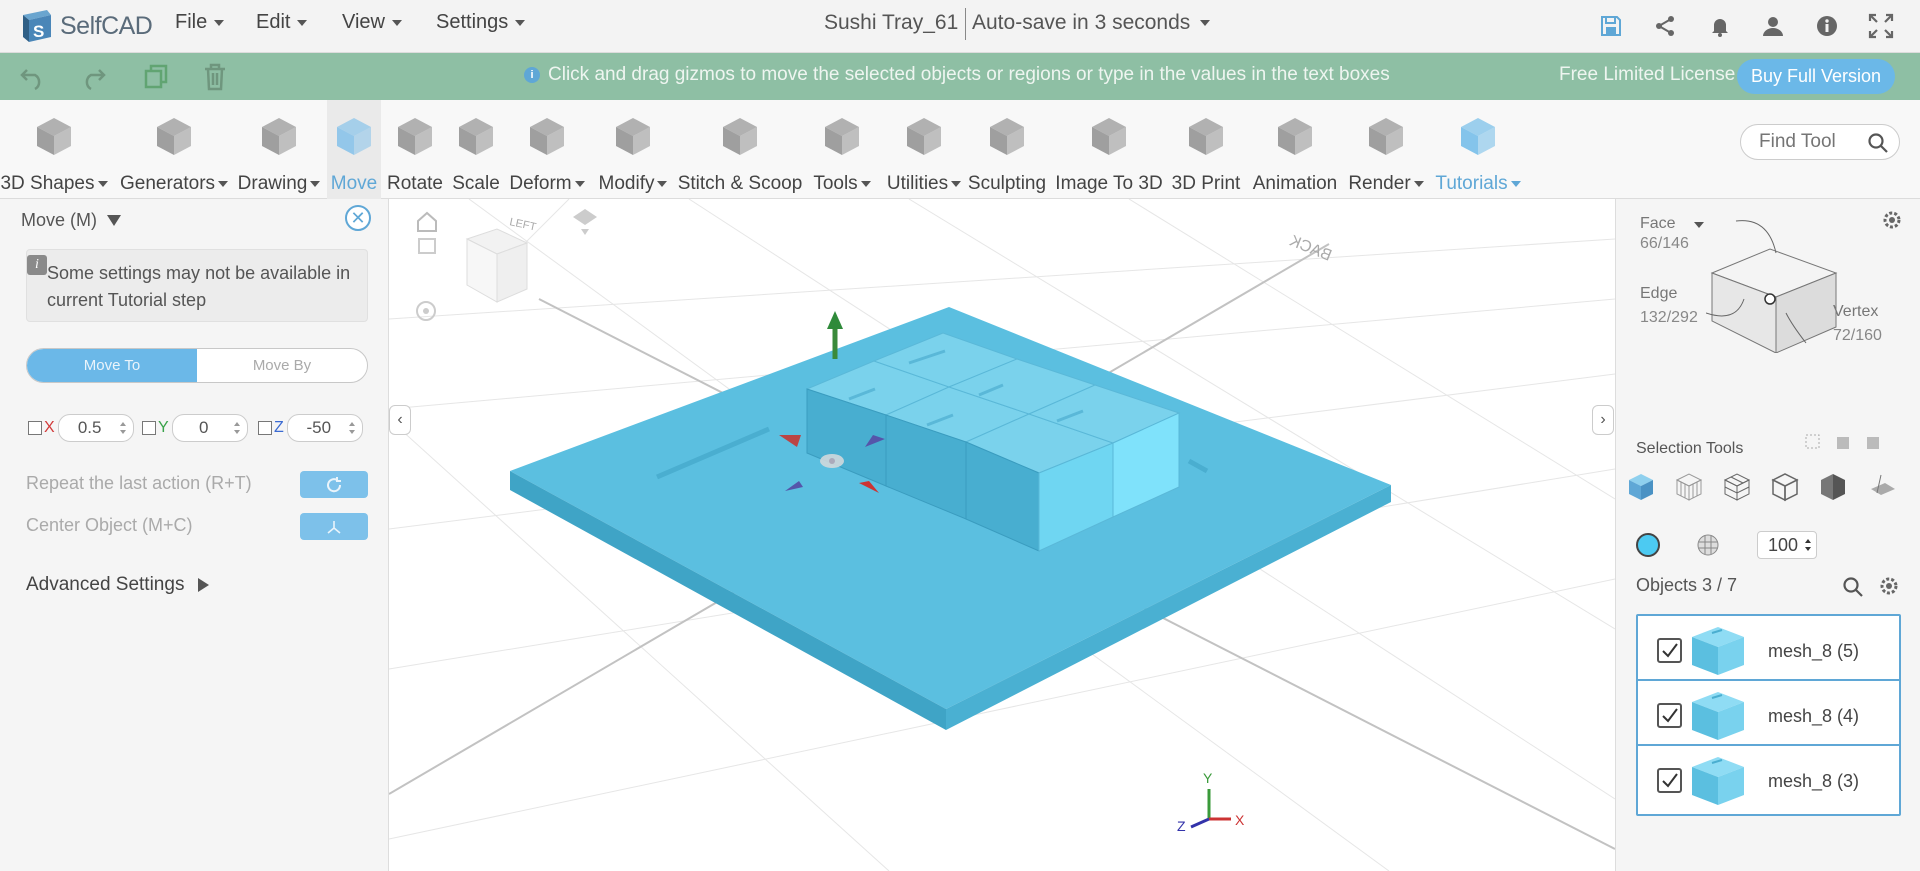  Describe the element at coordinates (427, 246) in the screenshot. I see `fit-view-icon` at that location.